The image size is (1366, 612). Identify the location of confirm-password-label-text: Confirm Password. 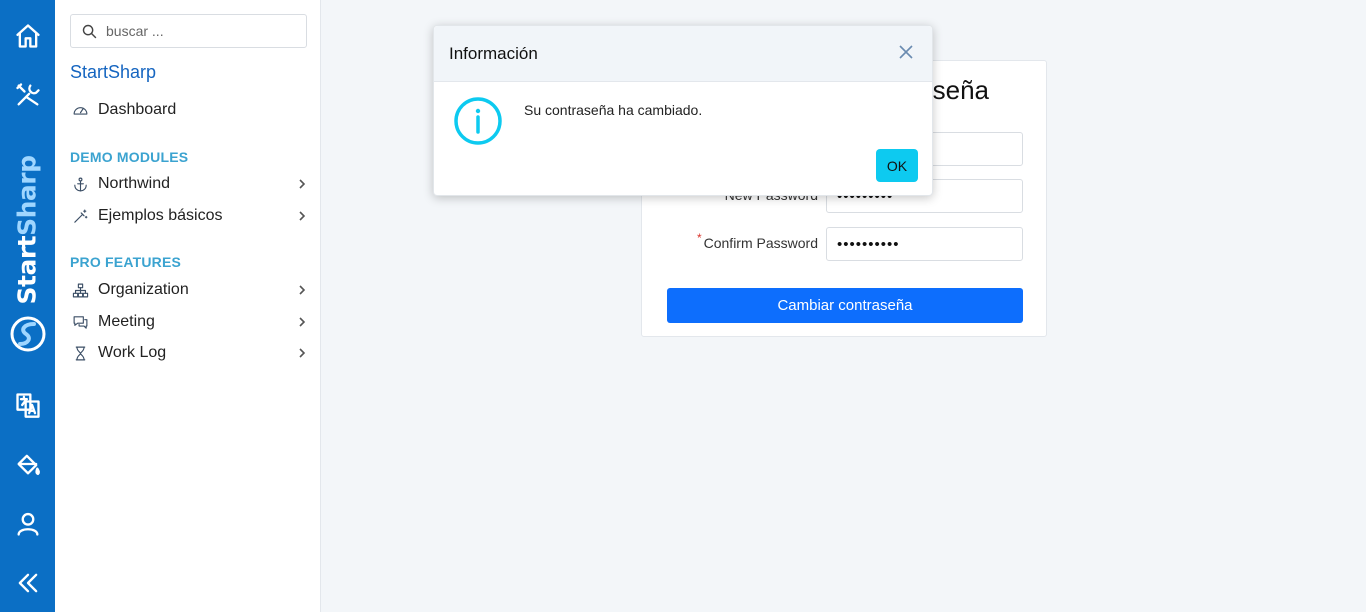
(760, 243).